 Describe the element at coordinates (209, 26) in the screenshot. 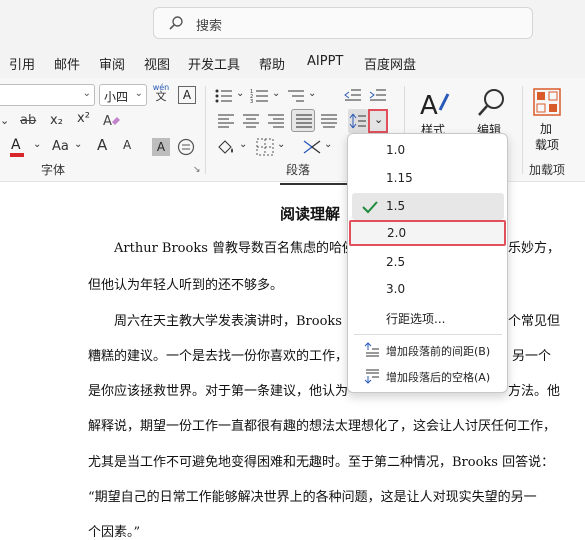

I see `search-placeholder: 搜索` at that location.